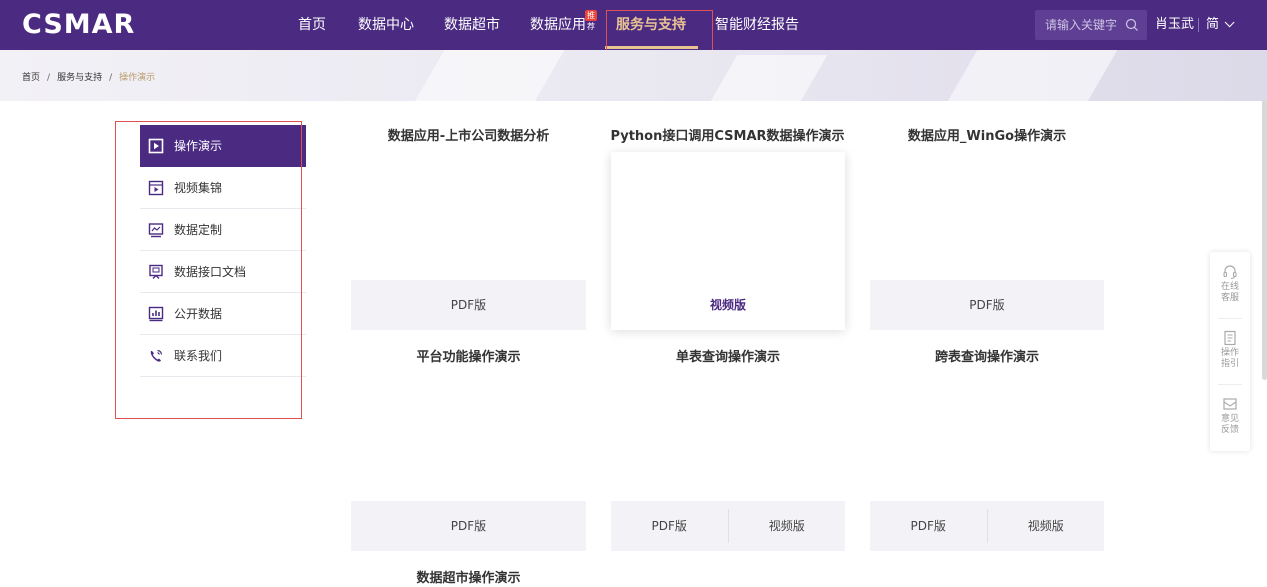  What do you see at coordinates (651, 25) in the screenshot?
I see `nav-service-support: 服务与支持` at bounding box center [651, 25].